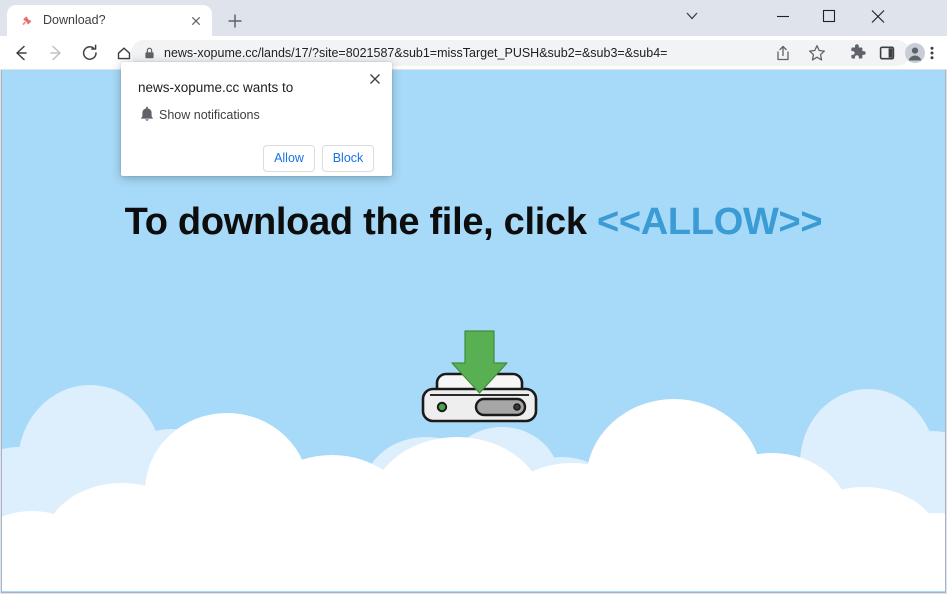  What do you see at coordinates (348, 158) in the screenshot?
I see `block-button: Block` at bounding box center [348, 158].